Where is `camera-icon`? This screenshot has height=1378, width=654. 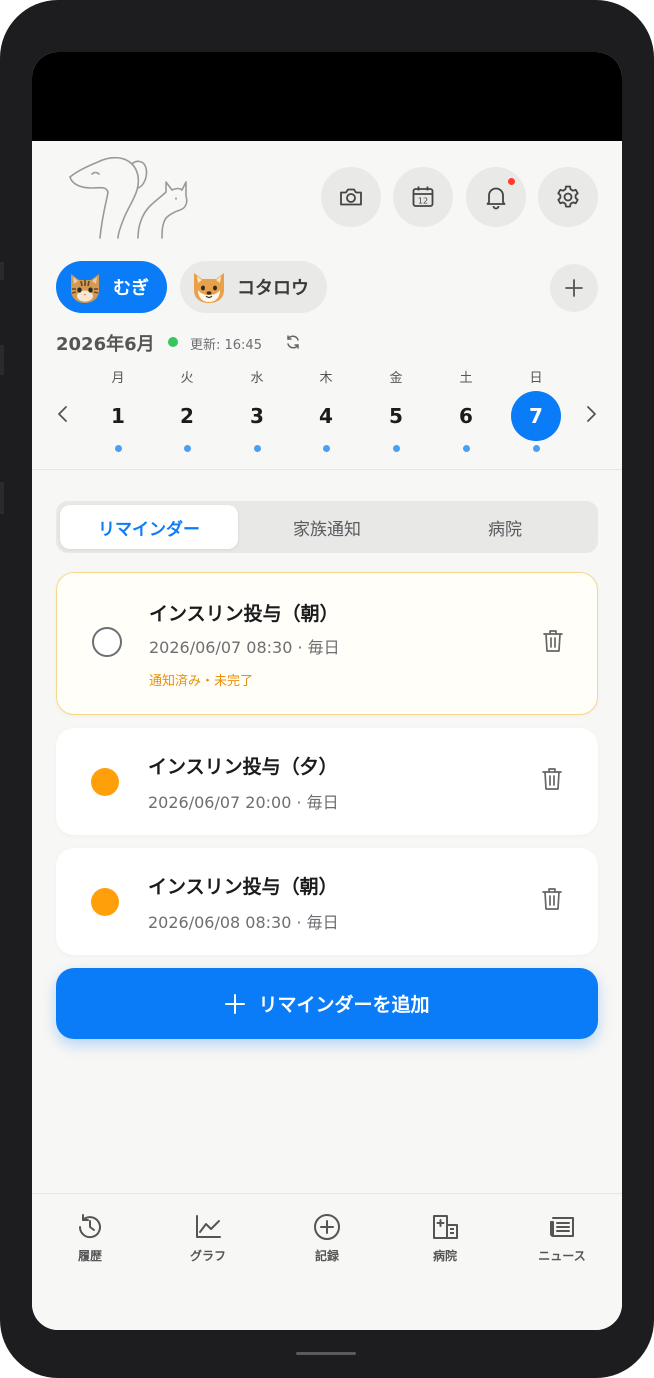 camera-icon is located at coordinates (351, 197).